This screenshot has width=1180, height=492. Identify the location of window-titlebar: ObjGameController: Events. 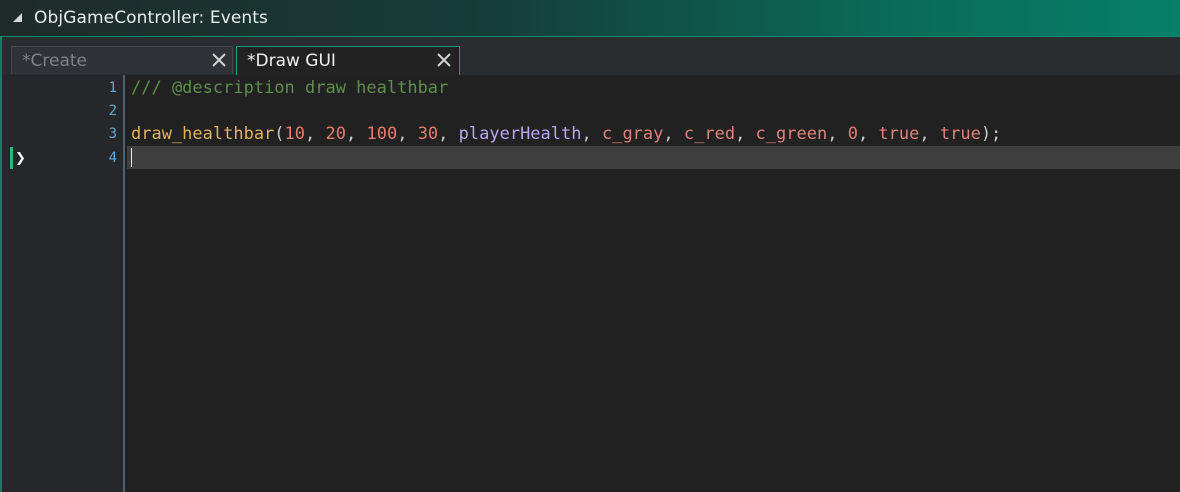
(590, 18).